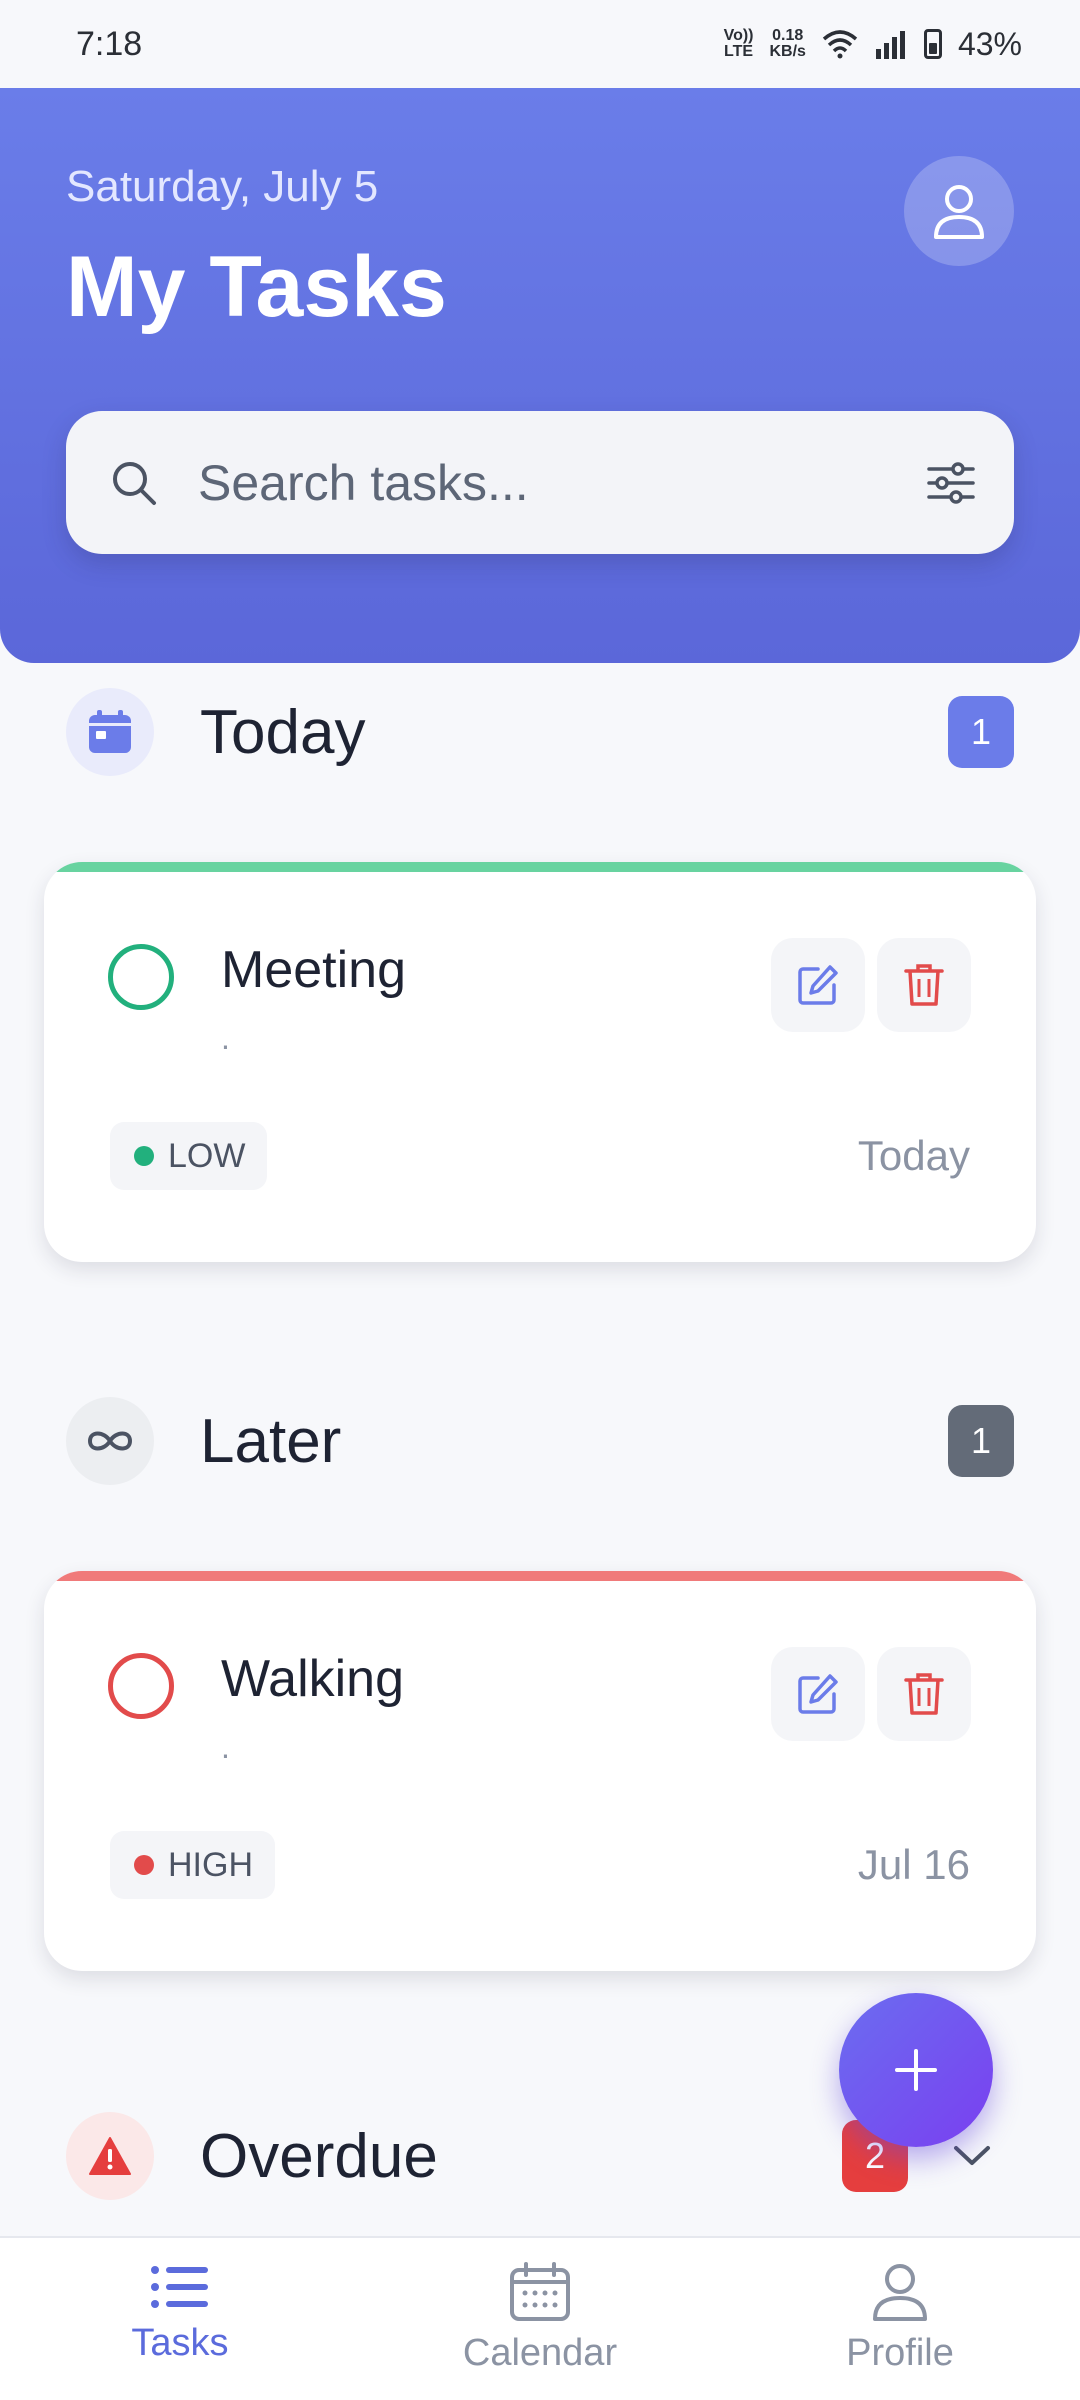 The width and height of the screenshot is (1080, 2400). I want to click on volte-indicator: Vo)) LTE, so click(738, 43).